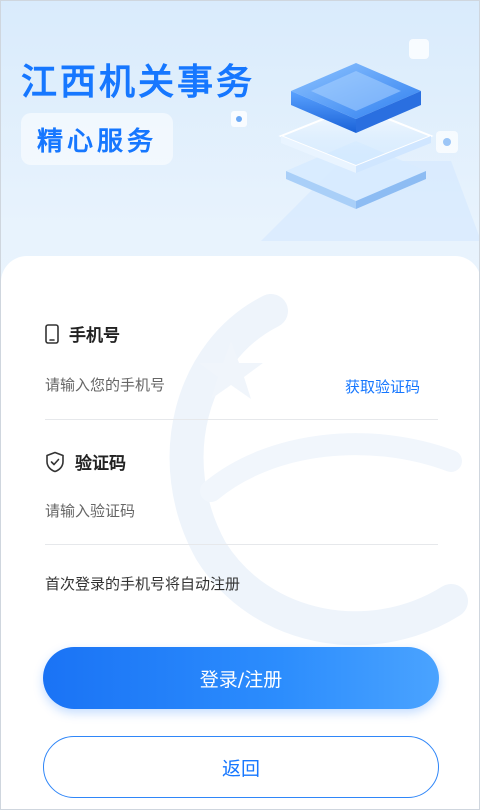  Describe the element at coordinates (241, 419) in the screenshot. I see `phone-divider` at that location.